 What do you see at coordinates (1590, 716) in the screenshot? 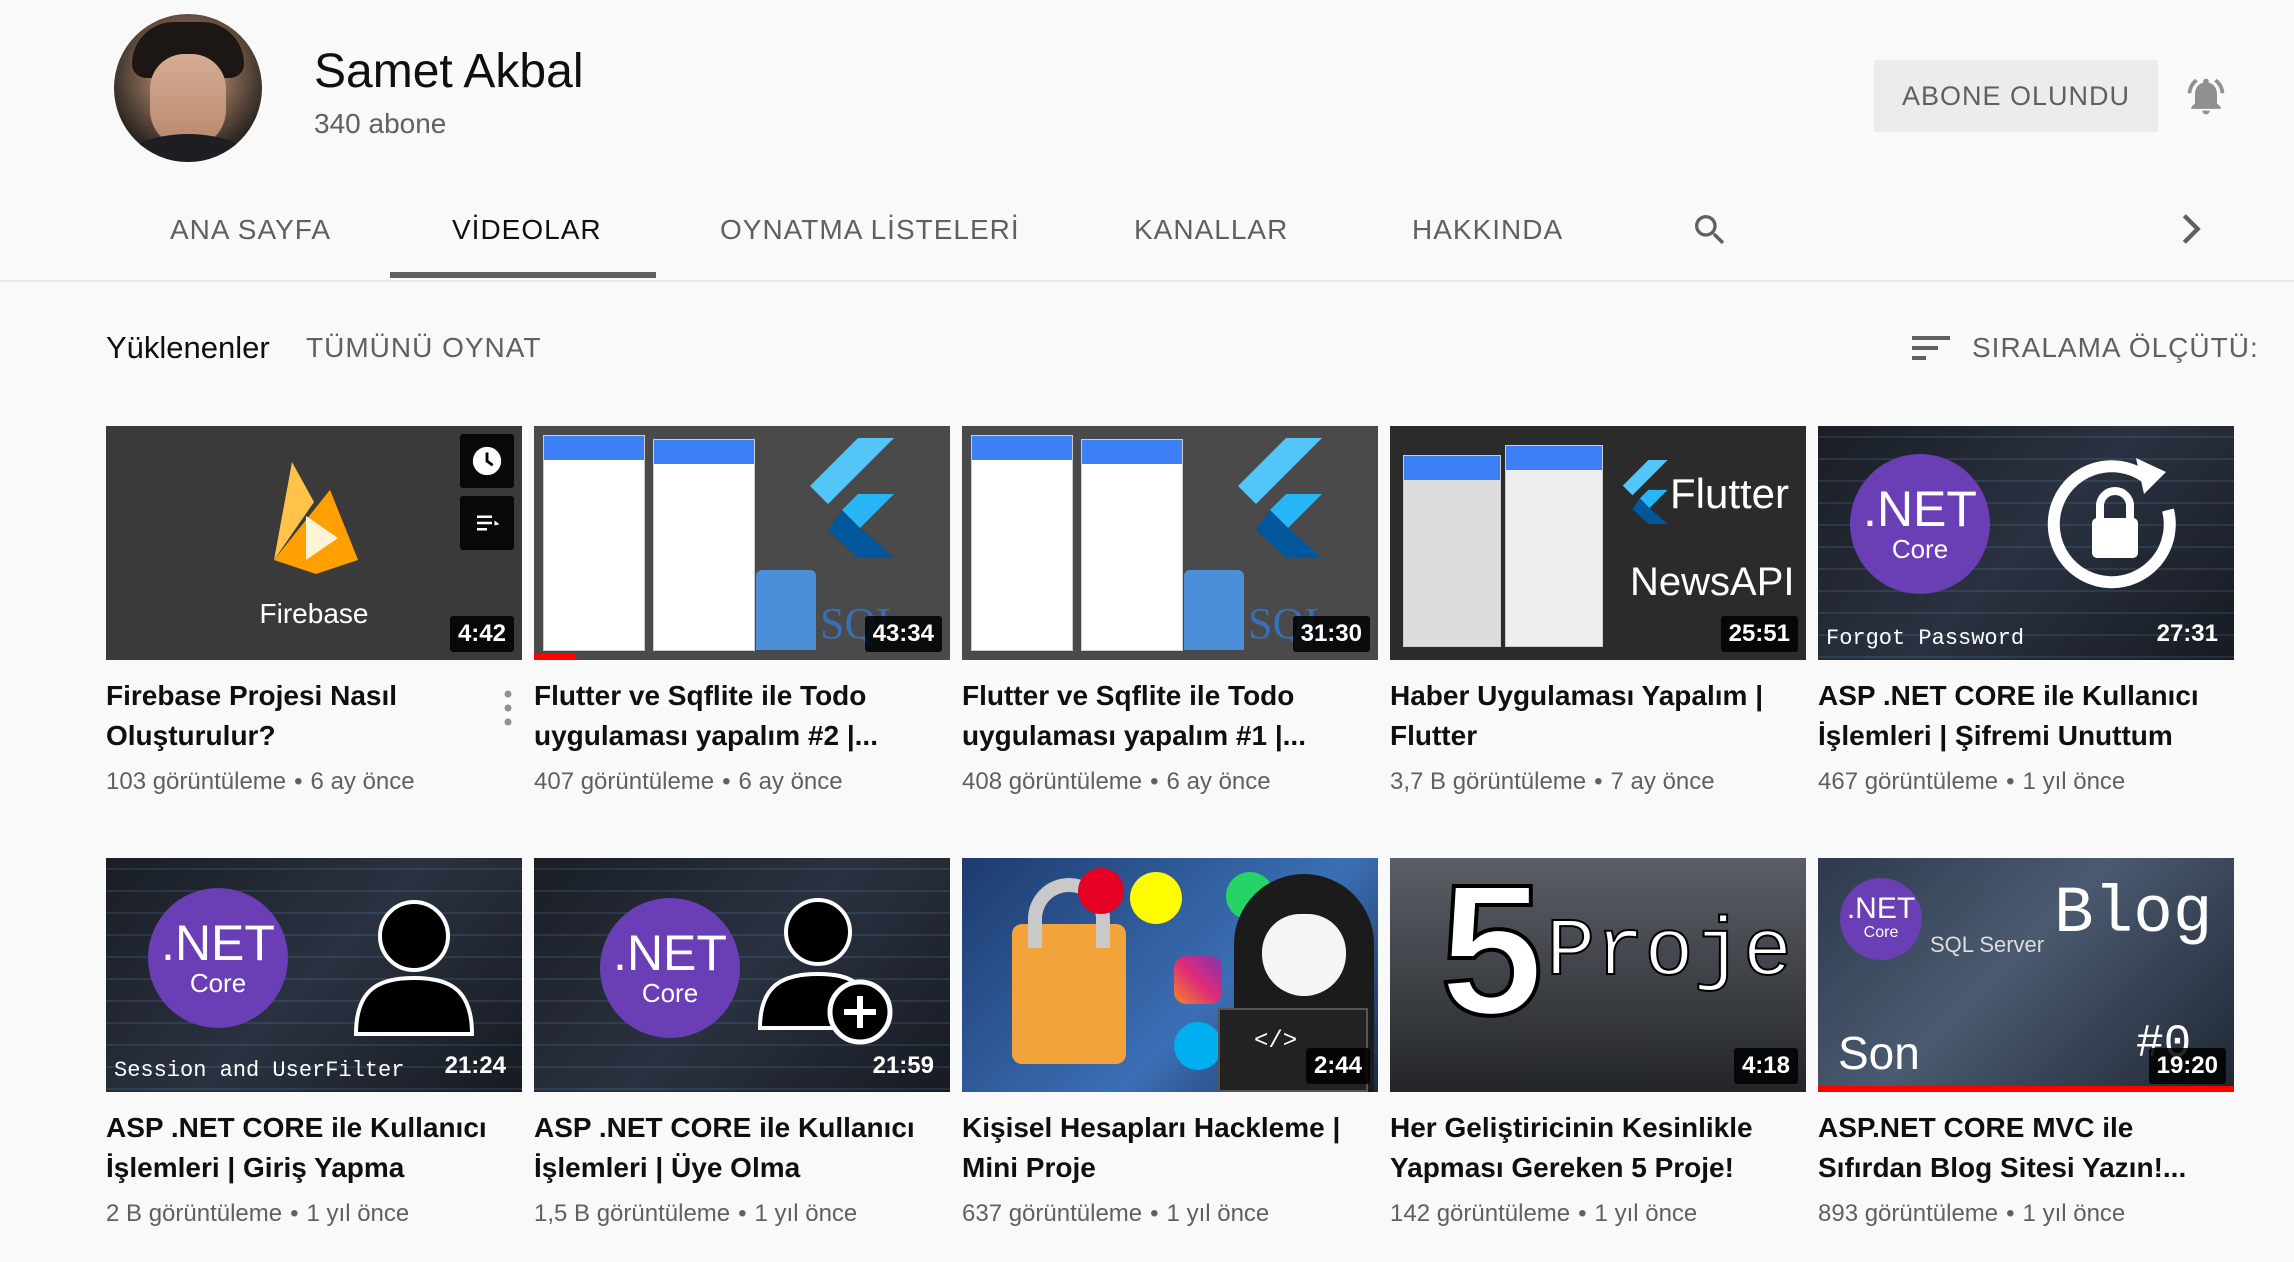
I see `video-title: Haber Uygulaması Yapalım | Flutter` at bounding box center [1590, 716].